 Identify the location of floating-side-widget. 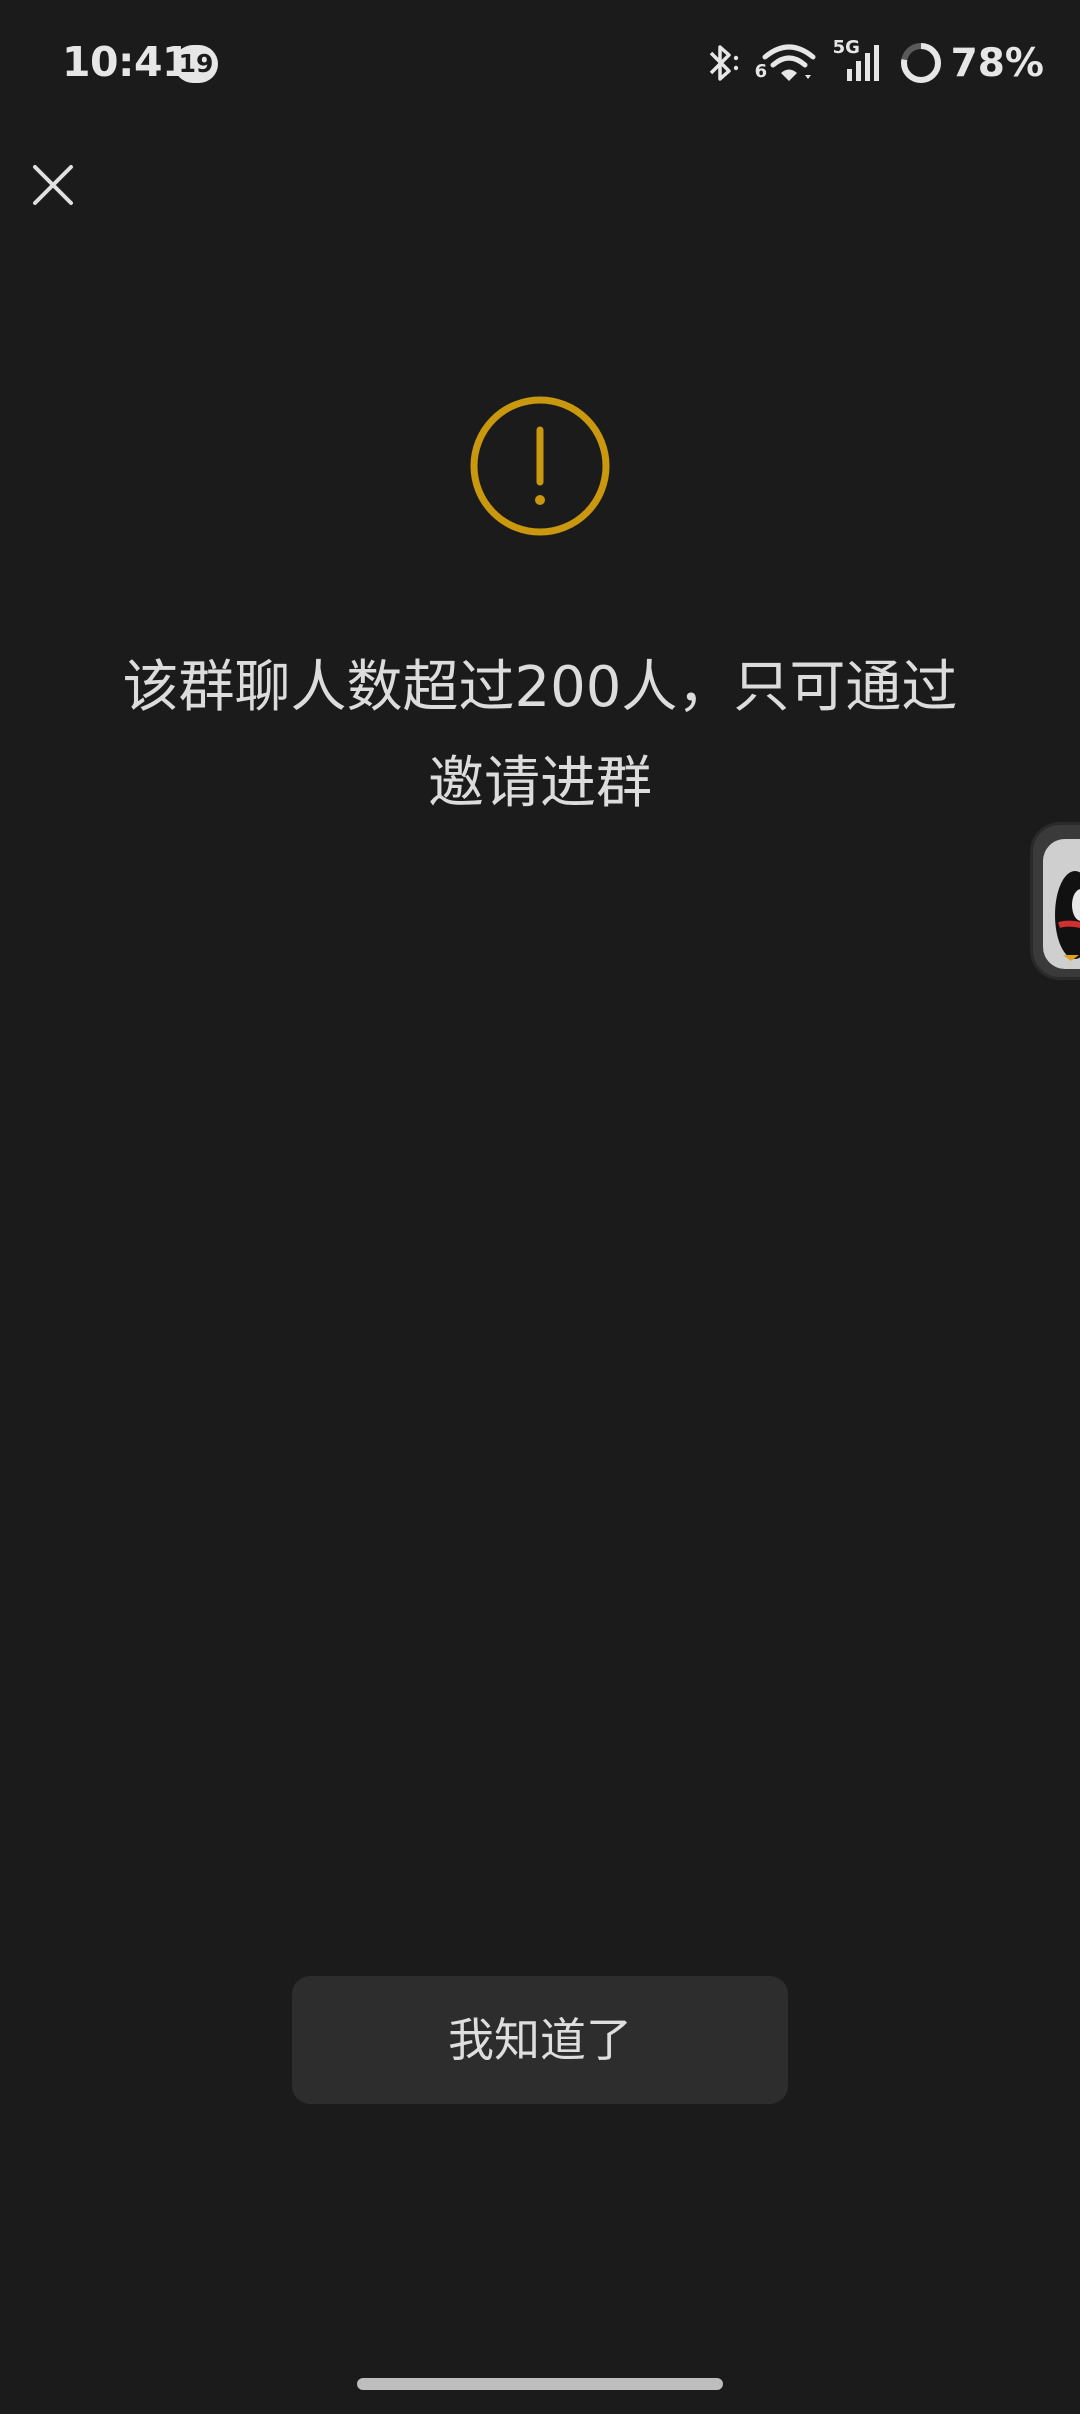
(1055, 901).